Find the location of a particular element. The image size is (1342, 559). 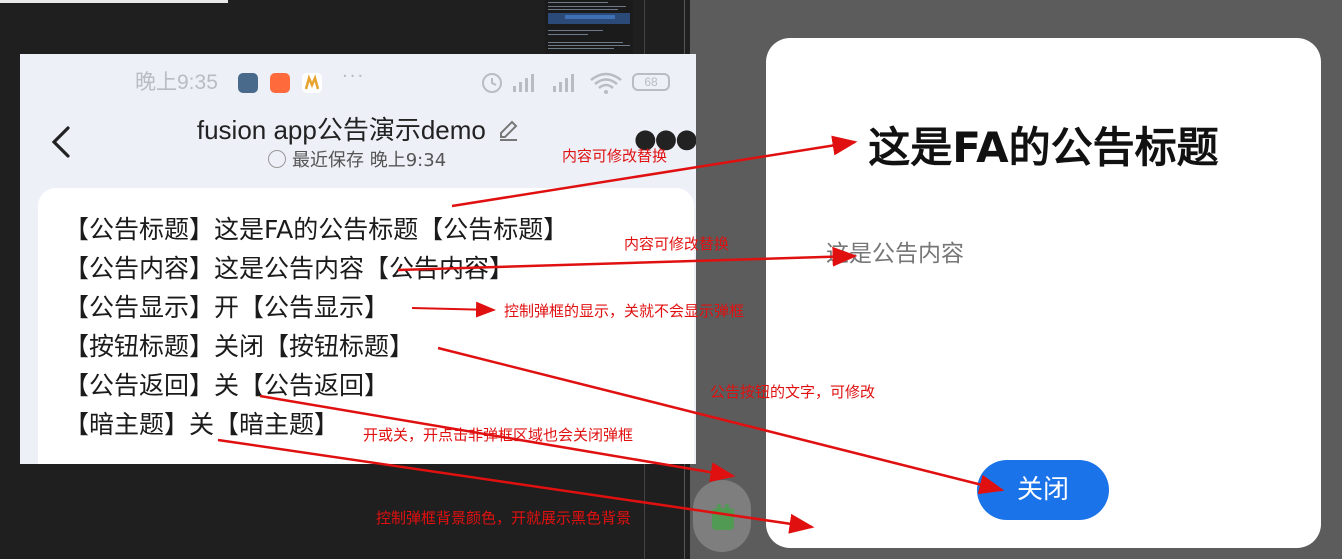

doc-line-title: 【公告标题】这是FA的公告标题【公告标题】 is located at coordinates (316, 229).